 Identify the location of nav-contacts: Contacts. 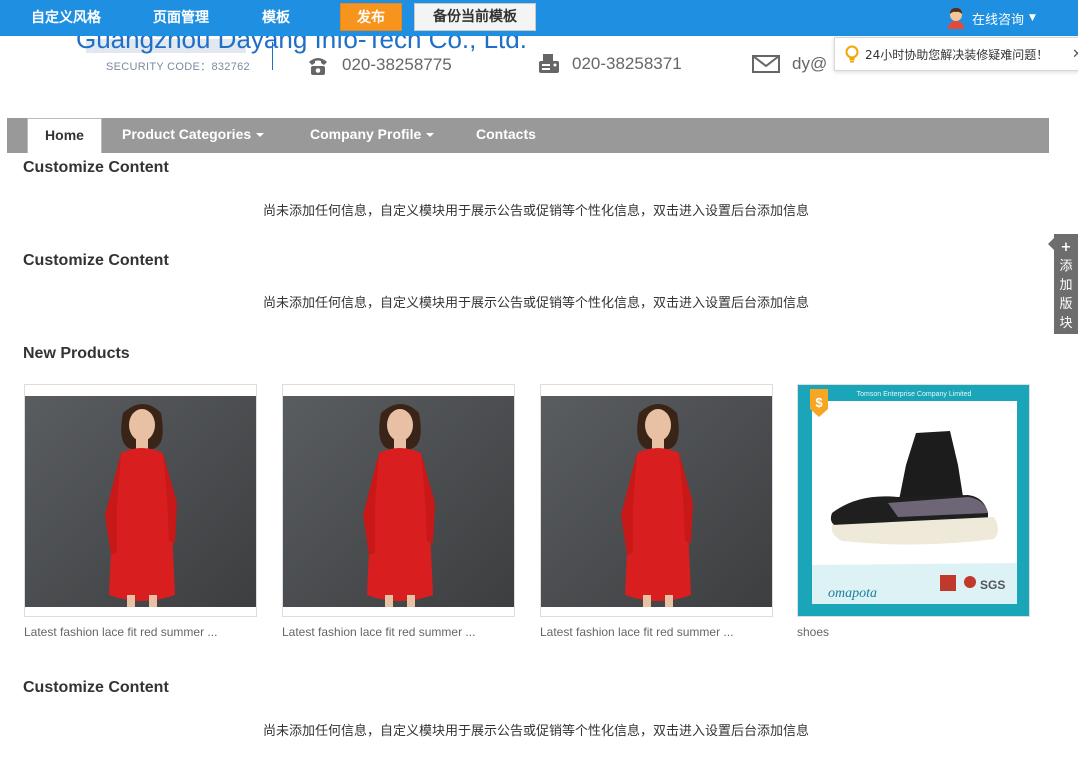
(506, 135).